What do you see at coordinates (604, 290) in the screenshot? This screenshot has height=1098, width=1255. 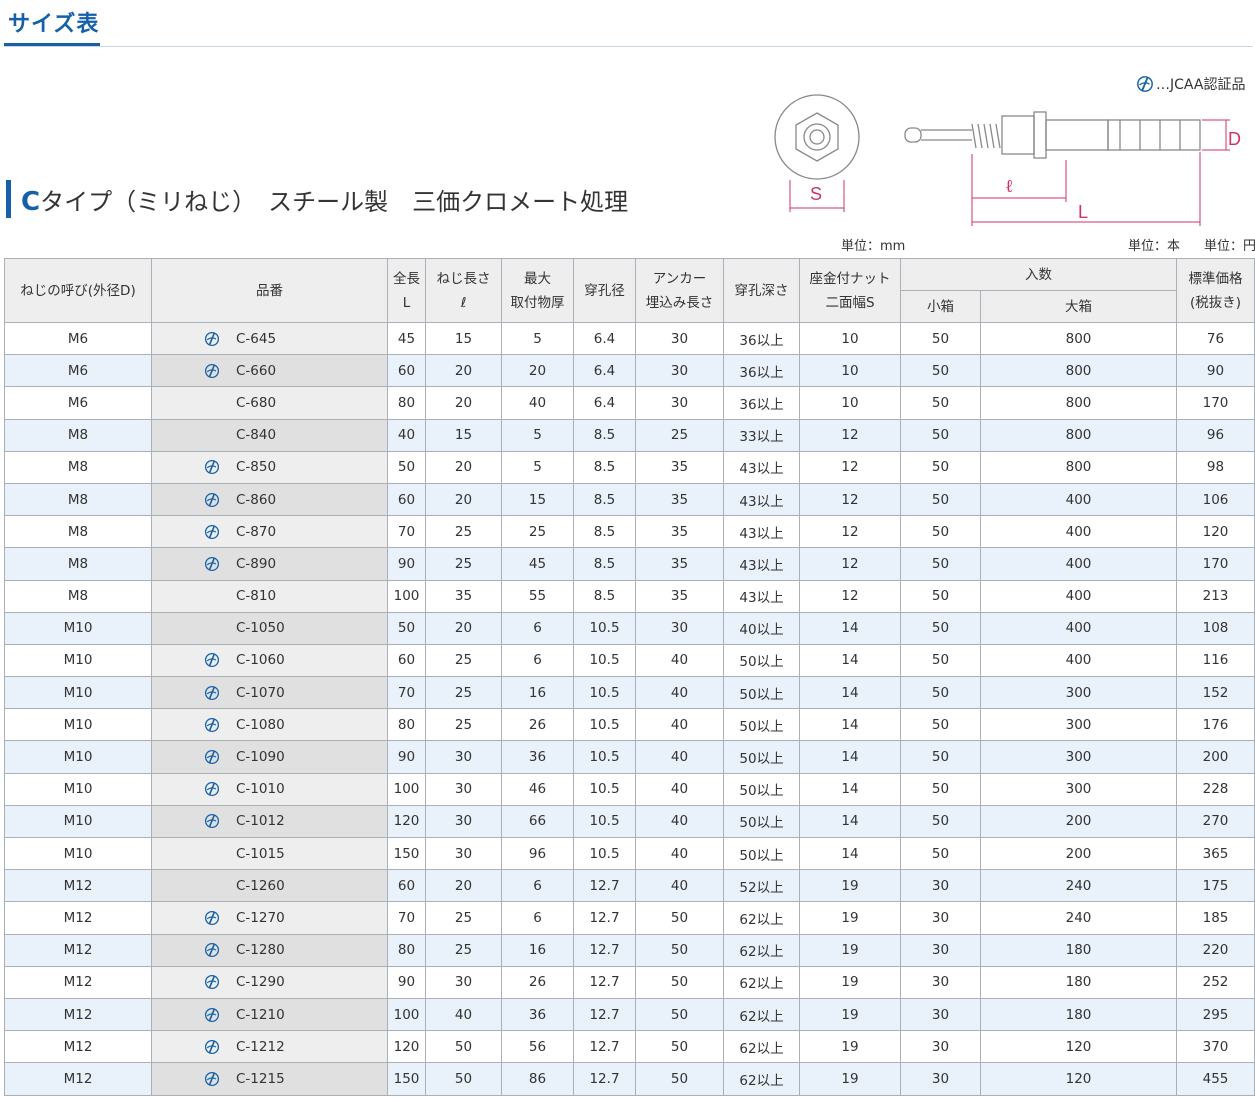 I see `header-drill: 穿孔径` at bounding box center [604, 290].